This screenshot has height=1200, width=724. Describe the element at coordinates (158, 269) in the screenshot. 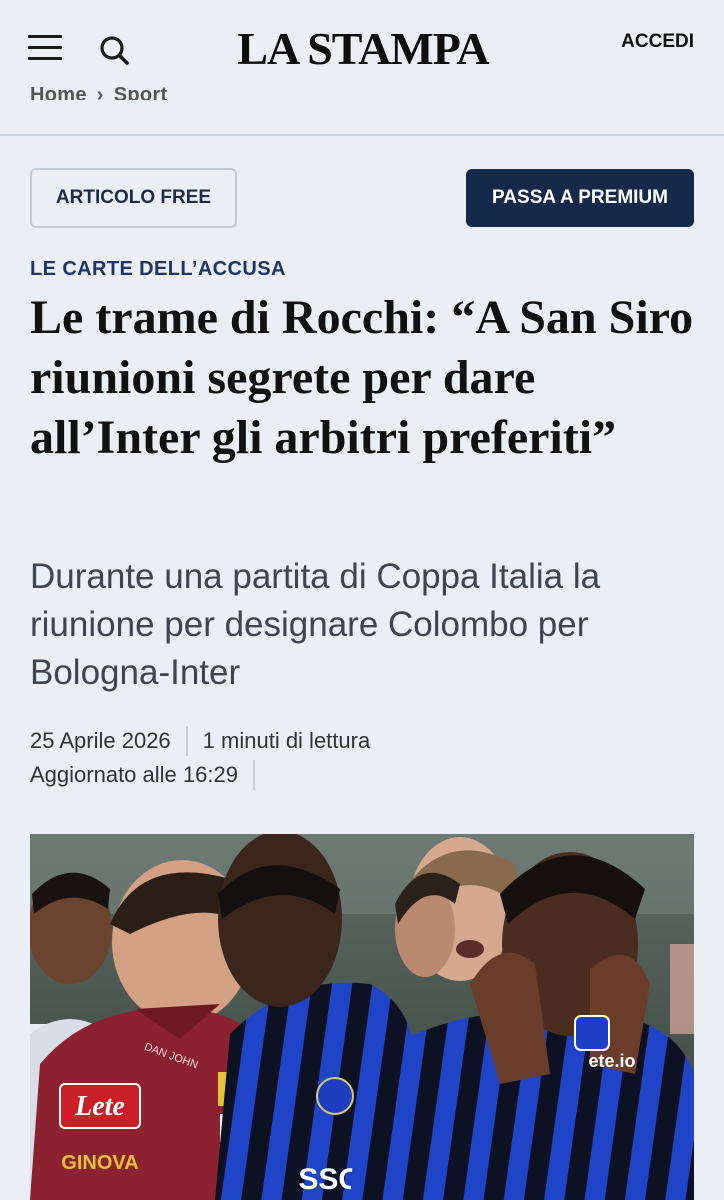

I see `article-kicker: LE CARTE DELL’ACCUSA` at that location.